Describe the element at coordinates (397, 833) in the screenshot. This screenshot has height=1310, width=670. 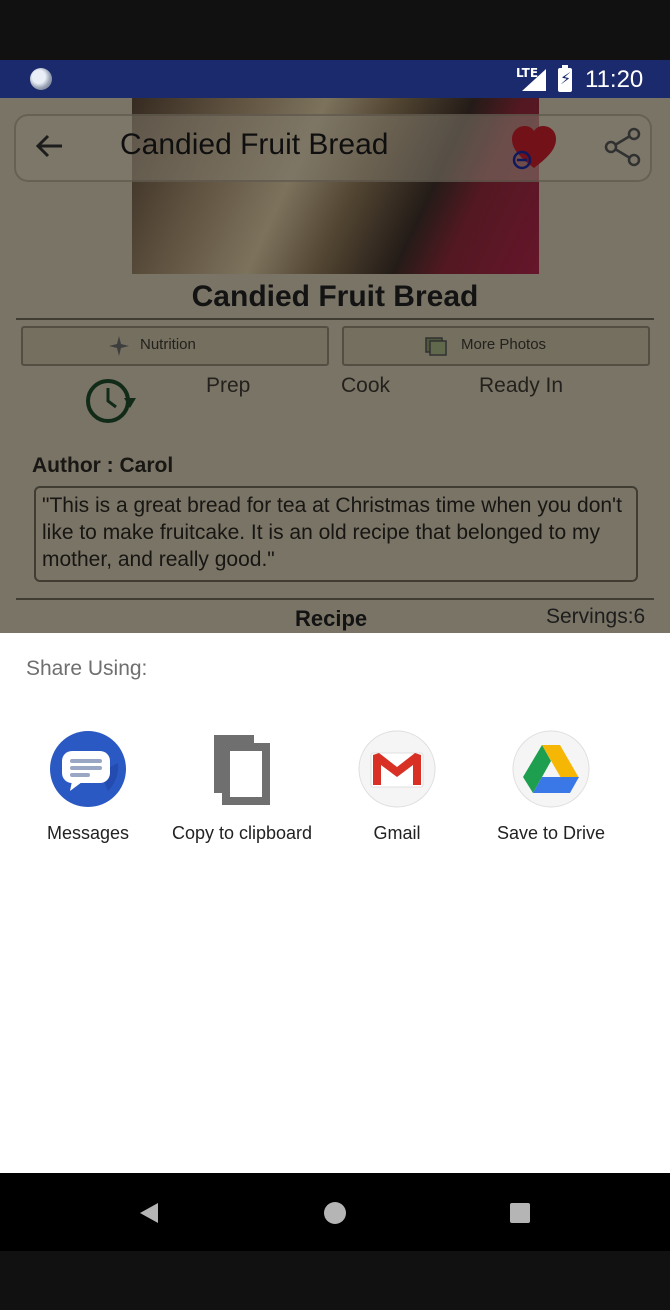
I see `share-target-label: Gmail` at that location.